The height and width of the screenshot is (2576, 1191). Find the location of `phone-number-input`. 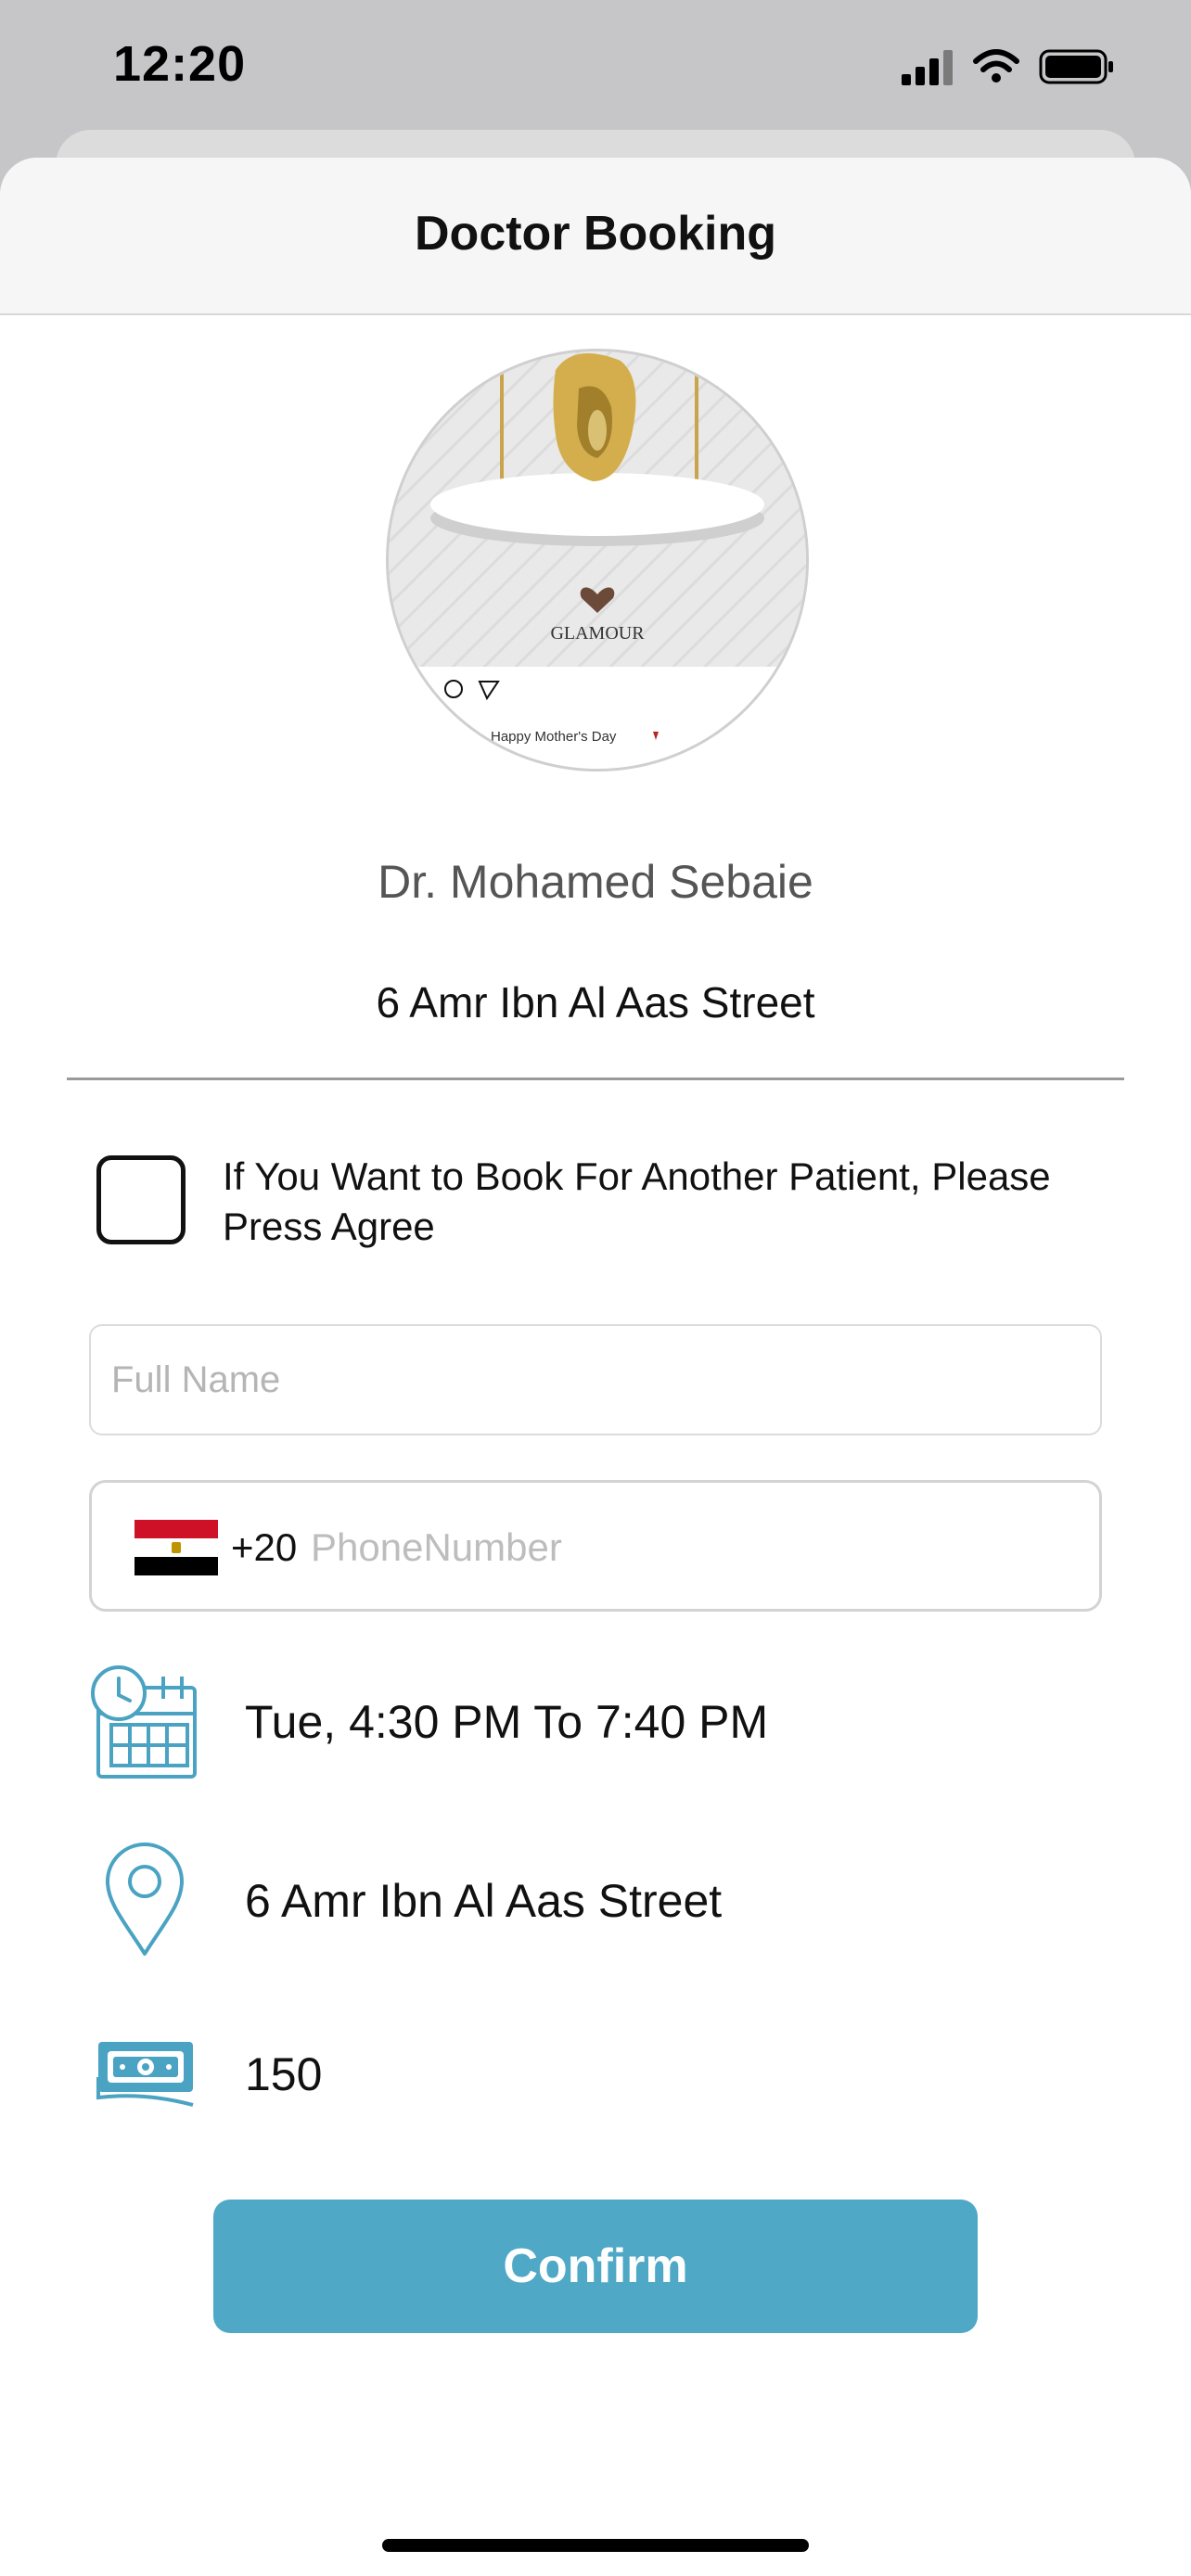

phone-number-input is located at coordinates (682, 1548).